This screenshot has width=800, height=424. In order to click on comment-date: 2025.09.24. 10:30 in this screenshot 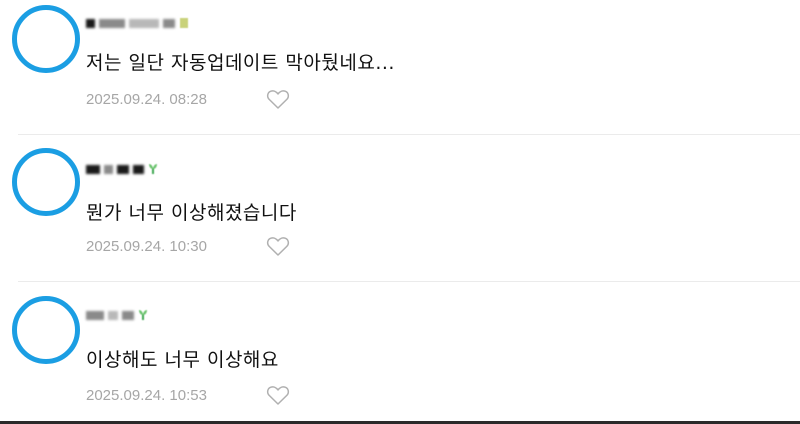, I will do `click(146, 246)`.